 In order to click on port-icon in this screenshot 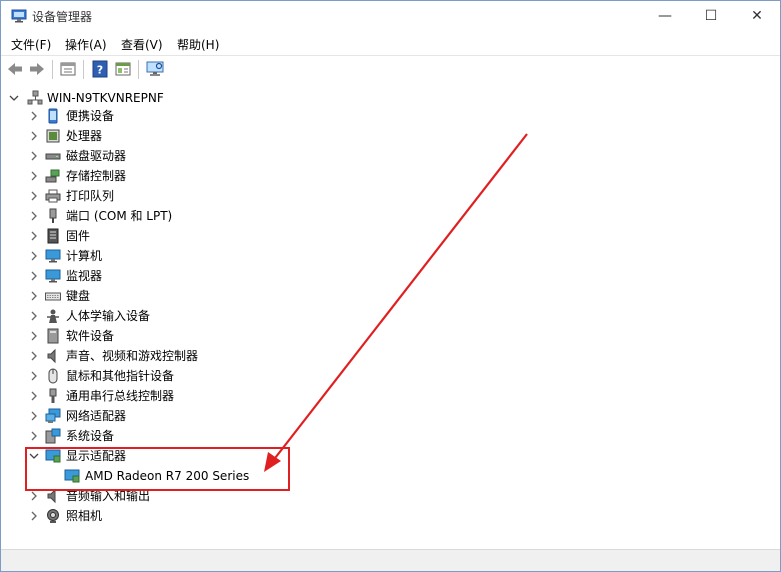, I will do `click(53, 215)`.